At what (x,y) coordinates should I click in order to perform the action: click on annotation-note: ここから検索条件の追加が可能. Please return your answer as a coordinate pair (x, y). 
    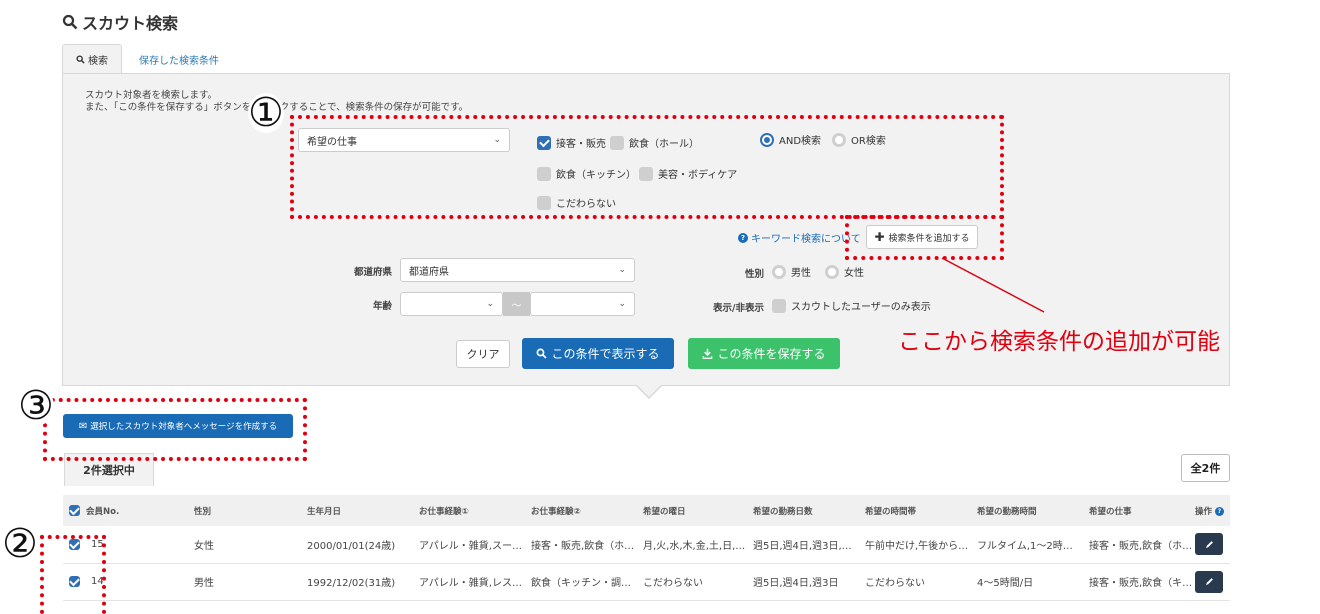
    Looking at the image, I should click on (1059, 342).